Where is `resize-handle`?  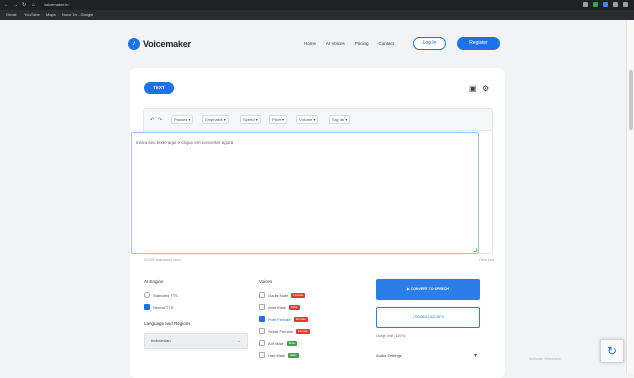 resize-handle is located at coordinates (475, 250).